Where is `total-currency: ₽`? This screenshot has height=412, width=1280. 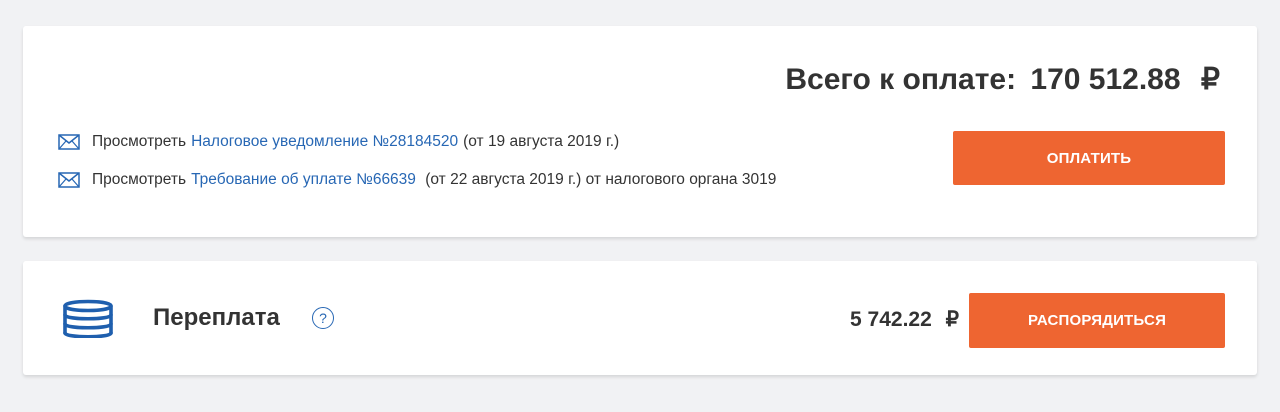
total-currency: ₽ is located at coordinates (1210, 79).